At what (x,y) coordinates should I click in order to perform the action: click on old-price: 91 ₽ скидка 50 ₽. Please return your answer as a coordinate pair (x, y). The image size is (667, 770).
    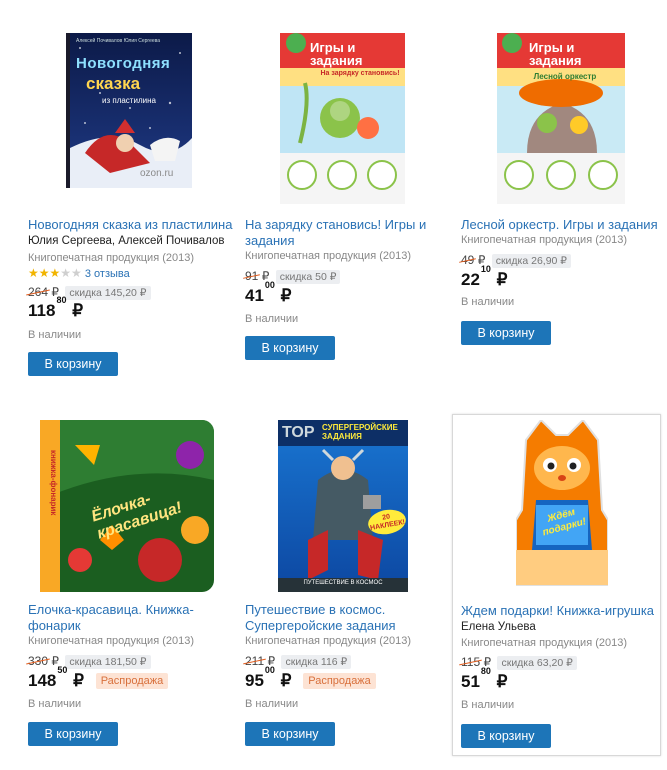
    Looking at the image, I should click on (293, 276).